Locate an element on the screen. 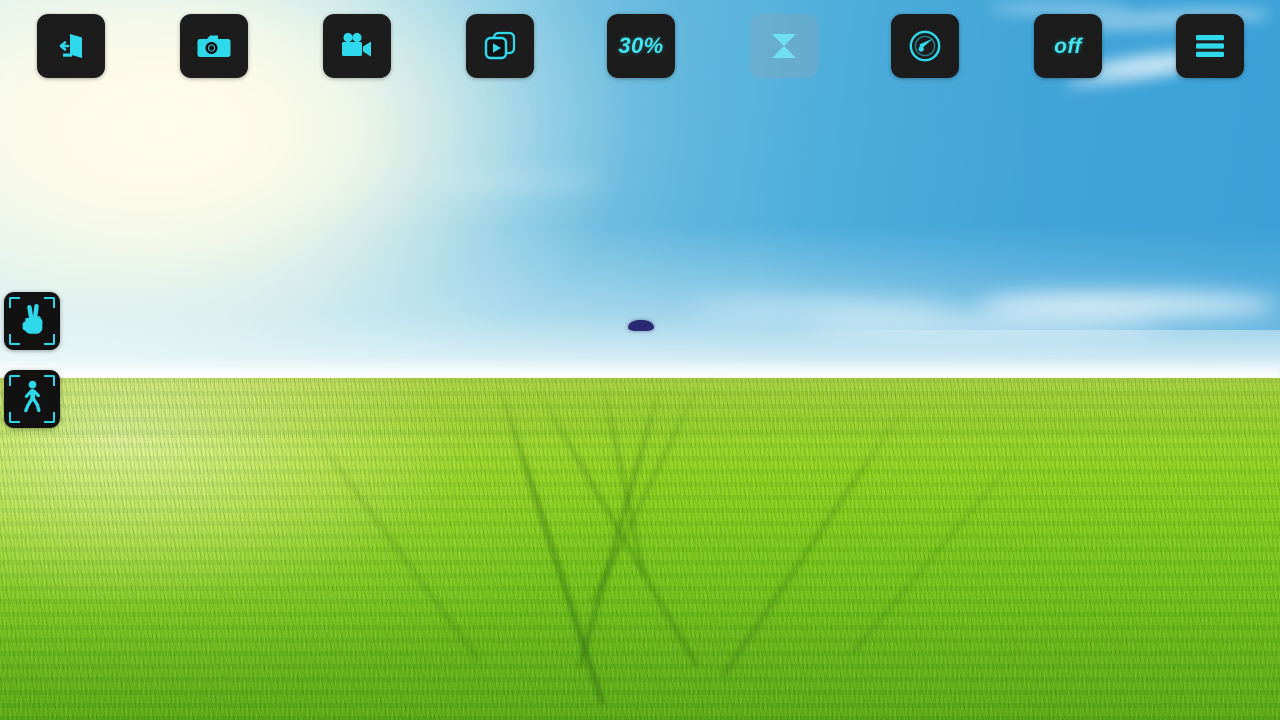  hourglass-icon is located at coordinates (784, 46).